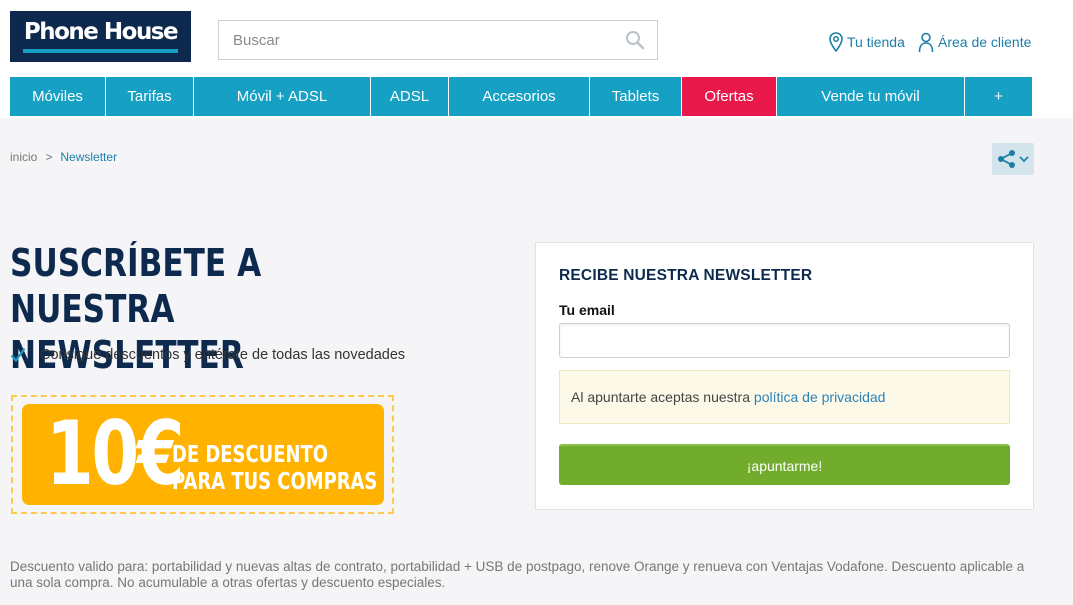 This screenshot has width=1073, height=605. Describe the element at coordinates (876, 42) in the screenshot. I see `store-locator-label: Tu tienda` at that location.